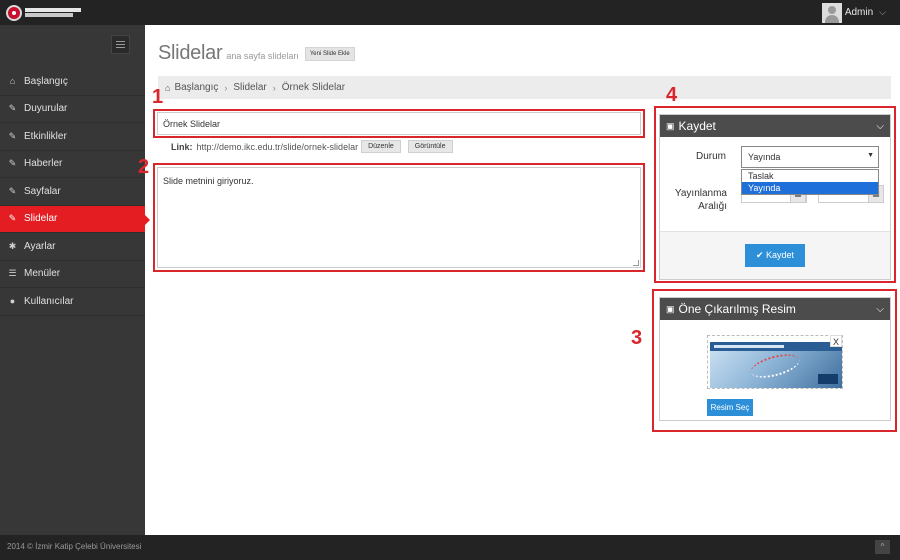  What do you see at coordinates (450, 547) in the screenshot?
I see `footer: 2014 © İzmir Katip Çelebi Üniversitesi ^` at bounding box center [450, 547].